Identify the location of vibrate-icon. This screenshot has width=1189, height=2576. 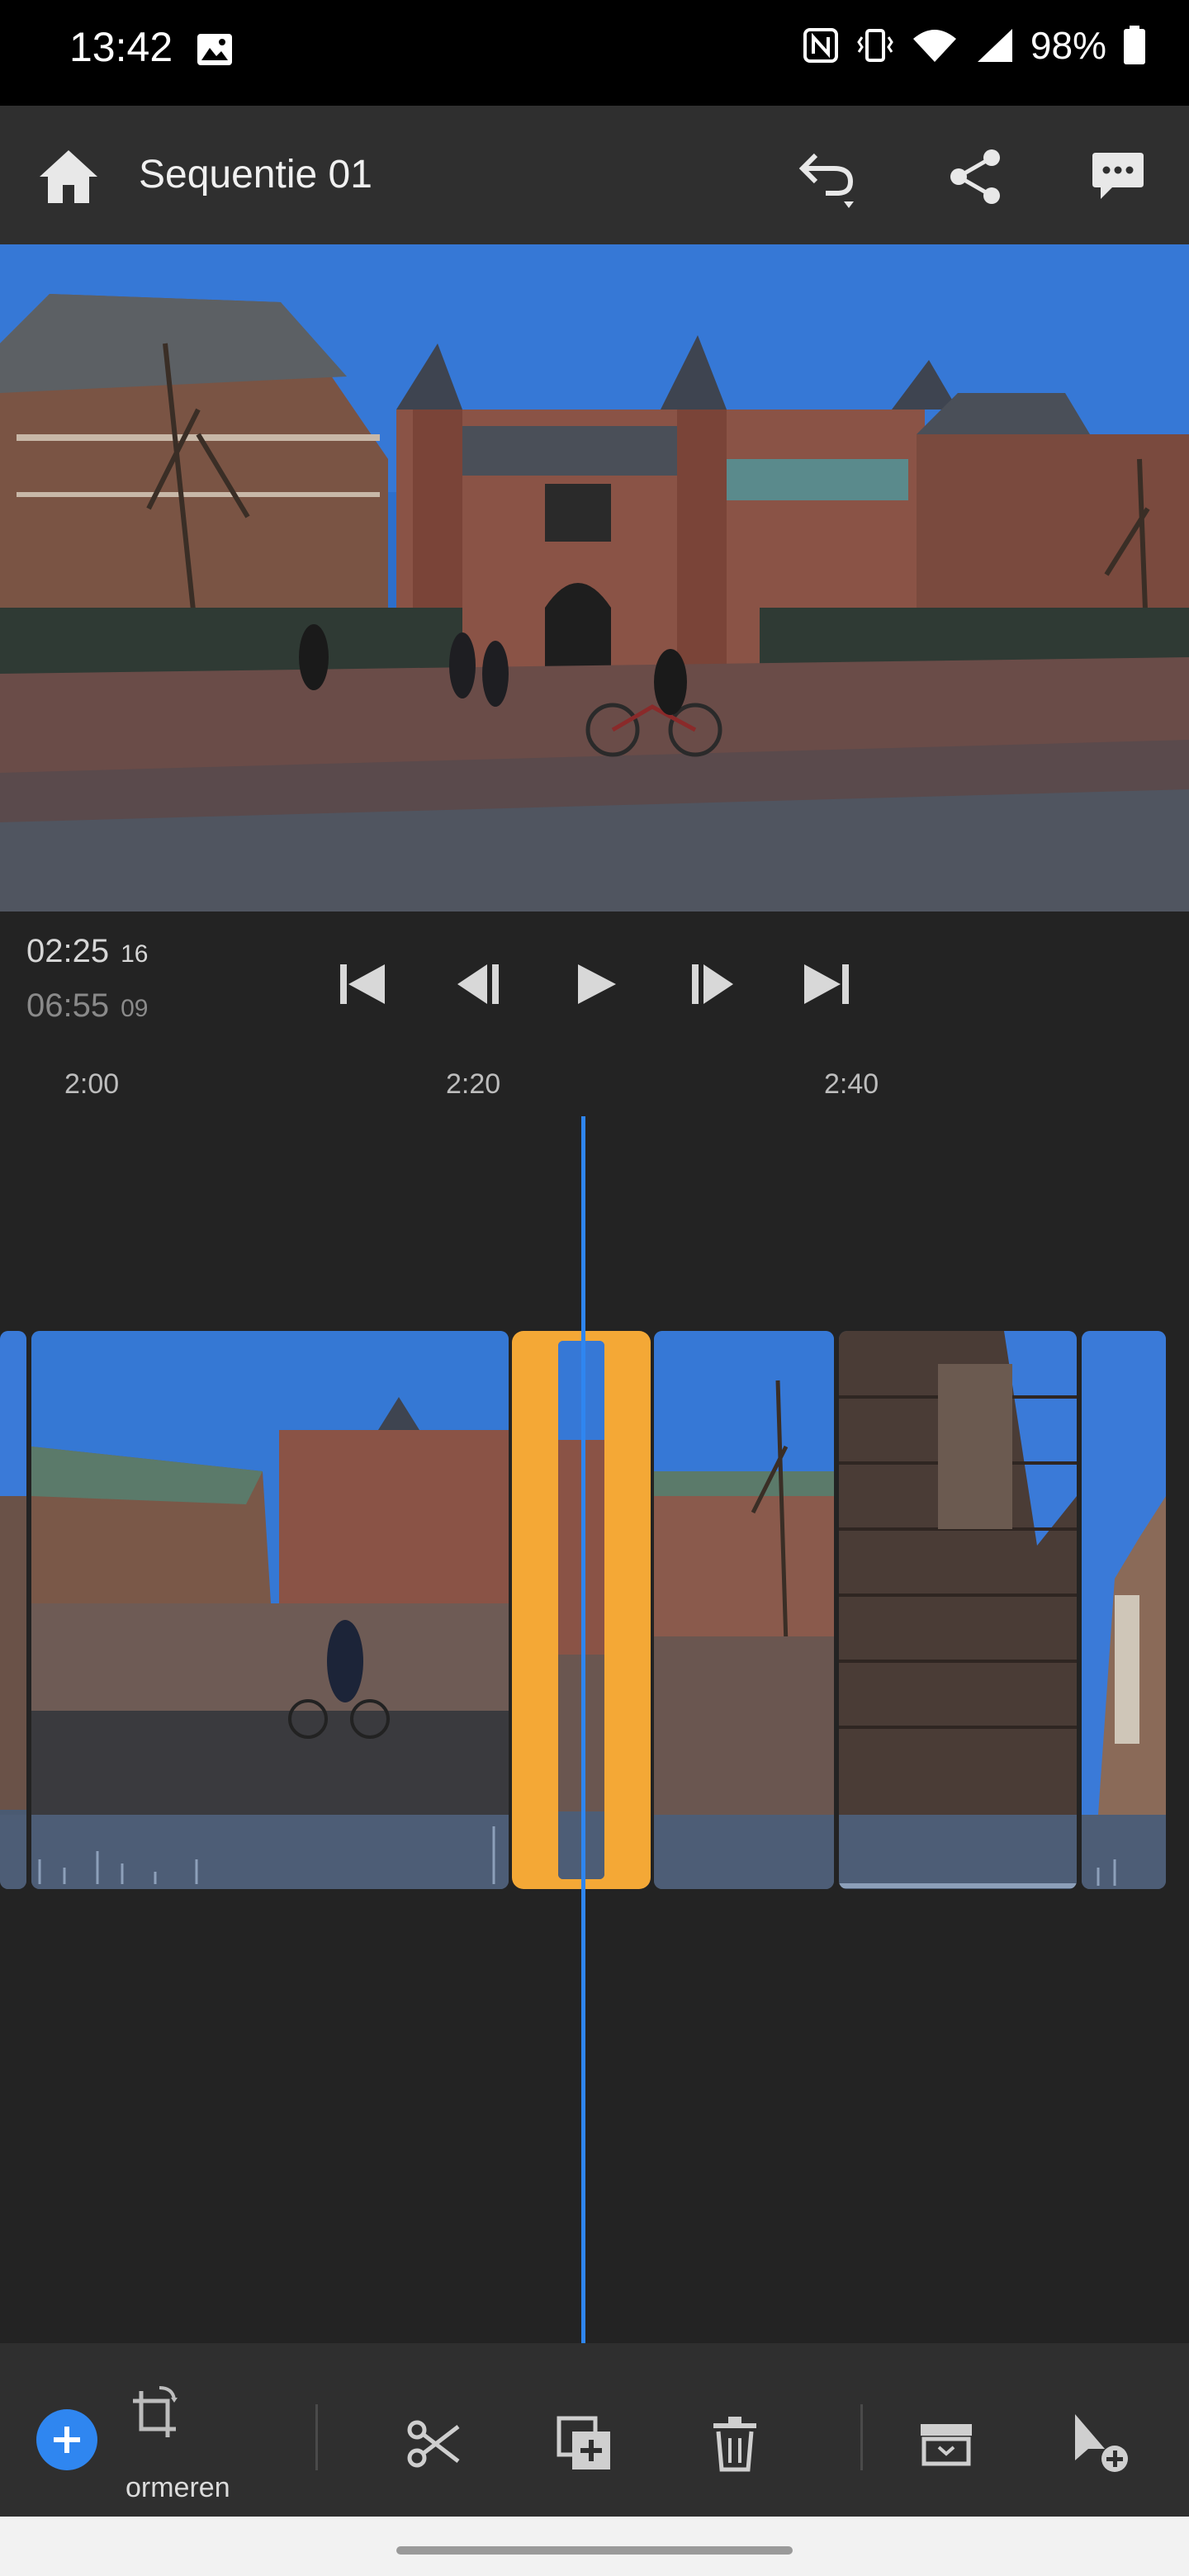
(875, 45).